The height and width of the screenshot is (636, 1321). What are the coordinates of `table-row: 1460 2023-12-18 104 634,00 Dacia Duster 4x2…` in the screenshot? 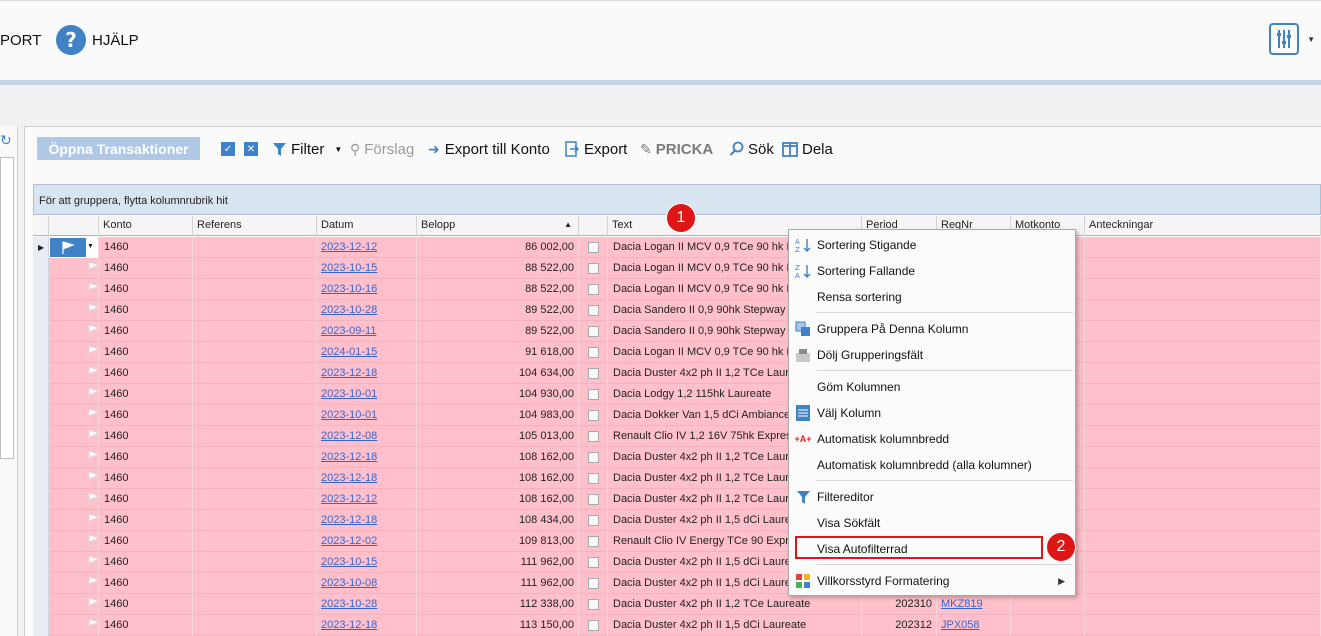 It's located at (677, 373).